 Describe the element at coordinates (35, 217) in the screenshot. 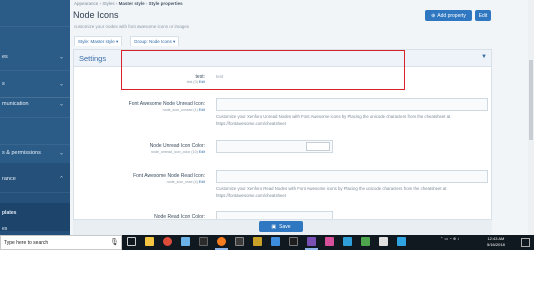

I see `sidebar-active-highlight` at that location.